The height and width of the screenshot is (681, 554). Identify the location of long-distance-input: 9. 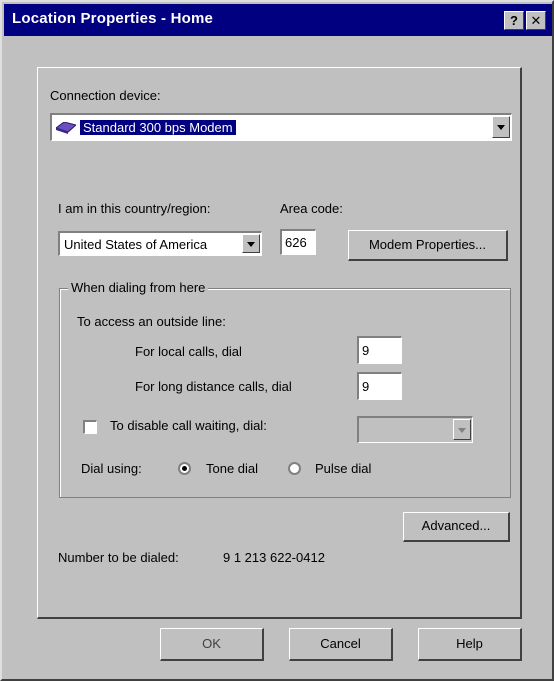
(379, 386).